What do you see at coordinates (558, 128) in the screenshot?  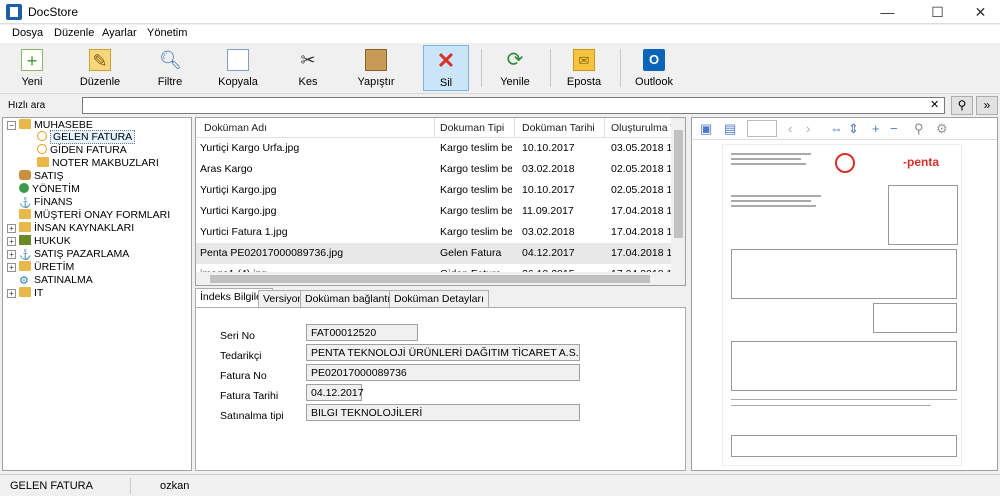 I see `column-header-document-date: Doküman Tarihi` at bounding box center [558, 128].